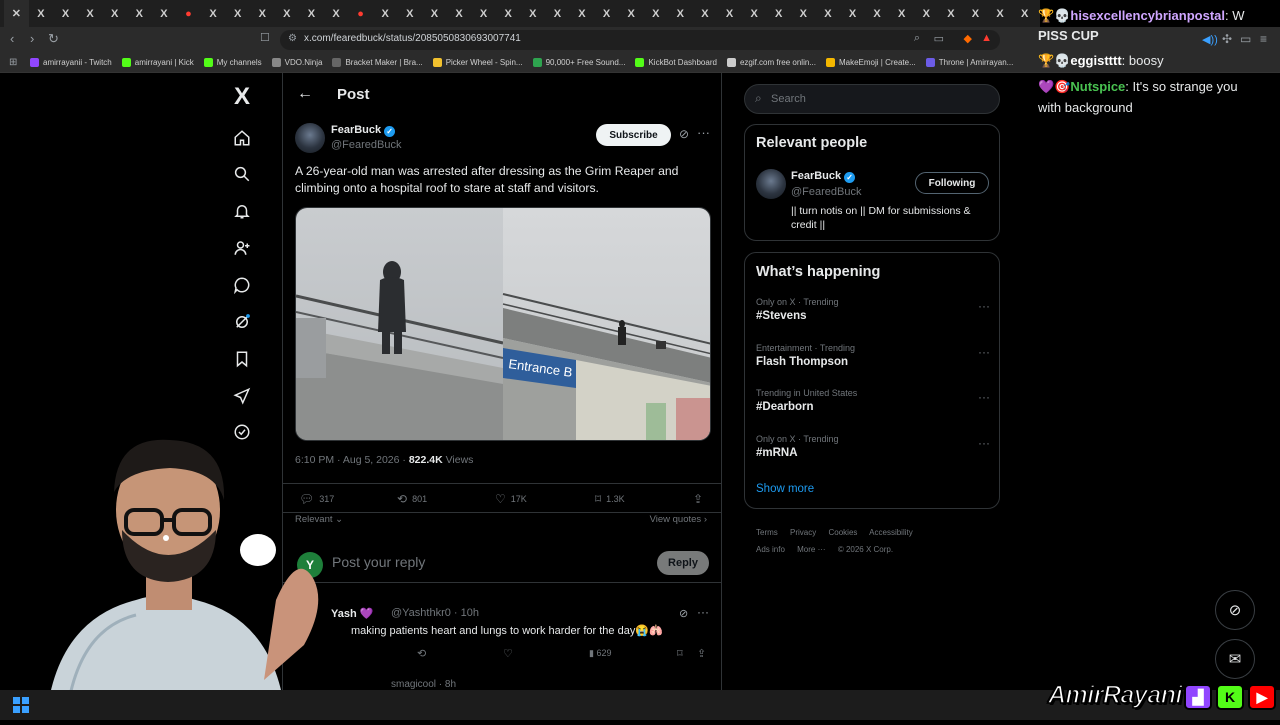  I want to click on search-box: ⌕, so click(872, 99).